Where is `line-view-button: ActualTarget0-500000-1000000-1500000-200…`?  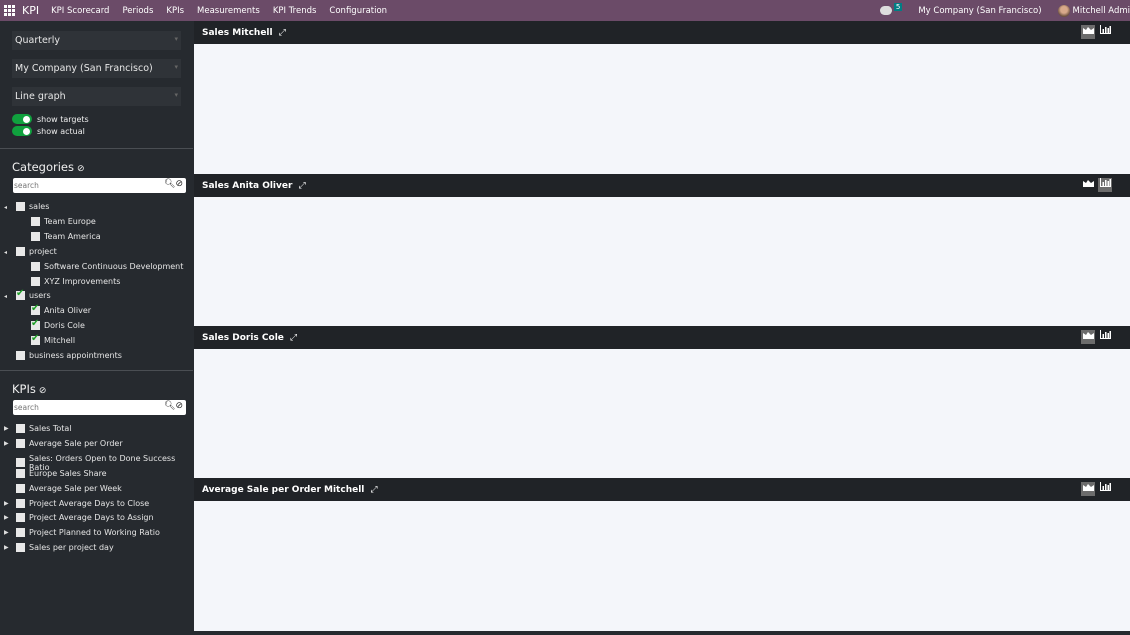 line-view-button: ActualTarget0-500000-1000000-1500000-200… is located at coordinates (1105, 390).